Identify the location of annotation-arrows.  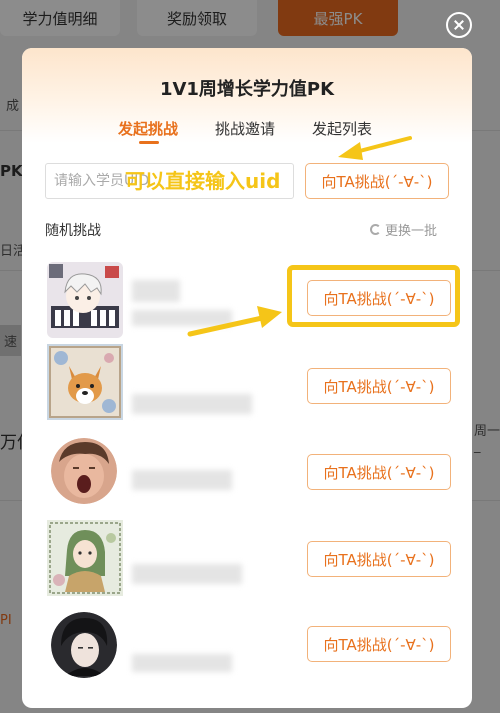
(299, 236).